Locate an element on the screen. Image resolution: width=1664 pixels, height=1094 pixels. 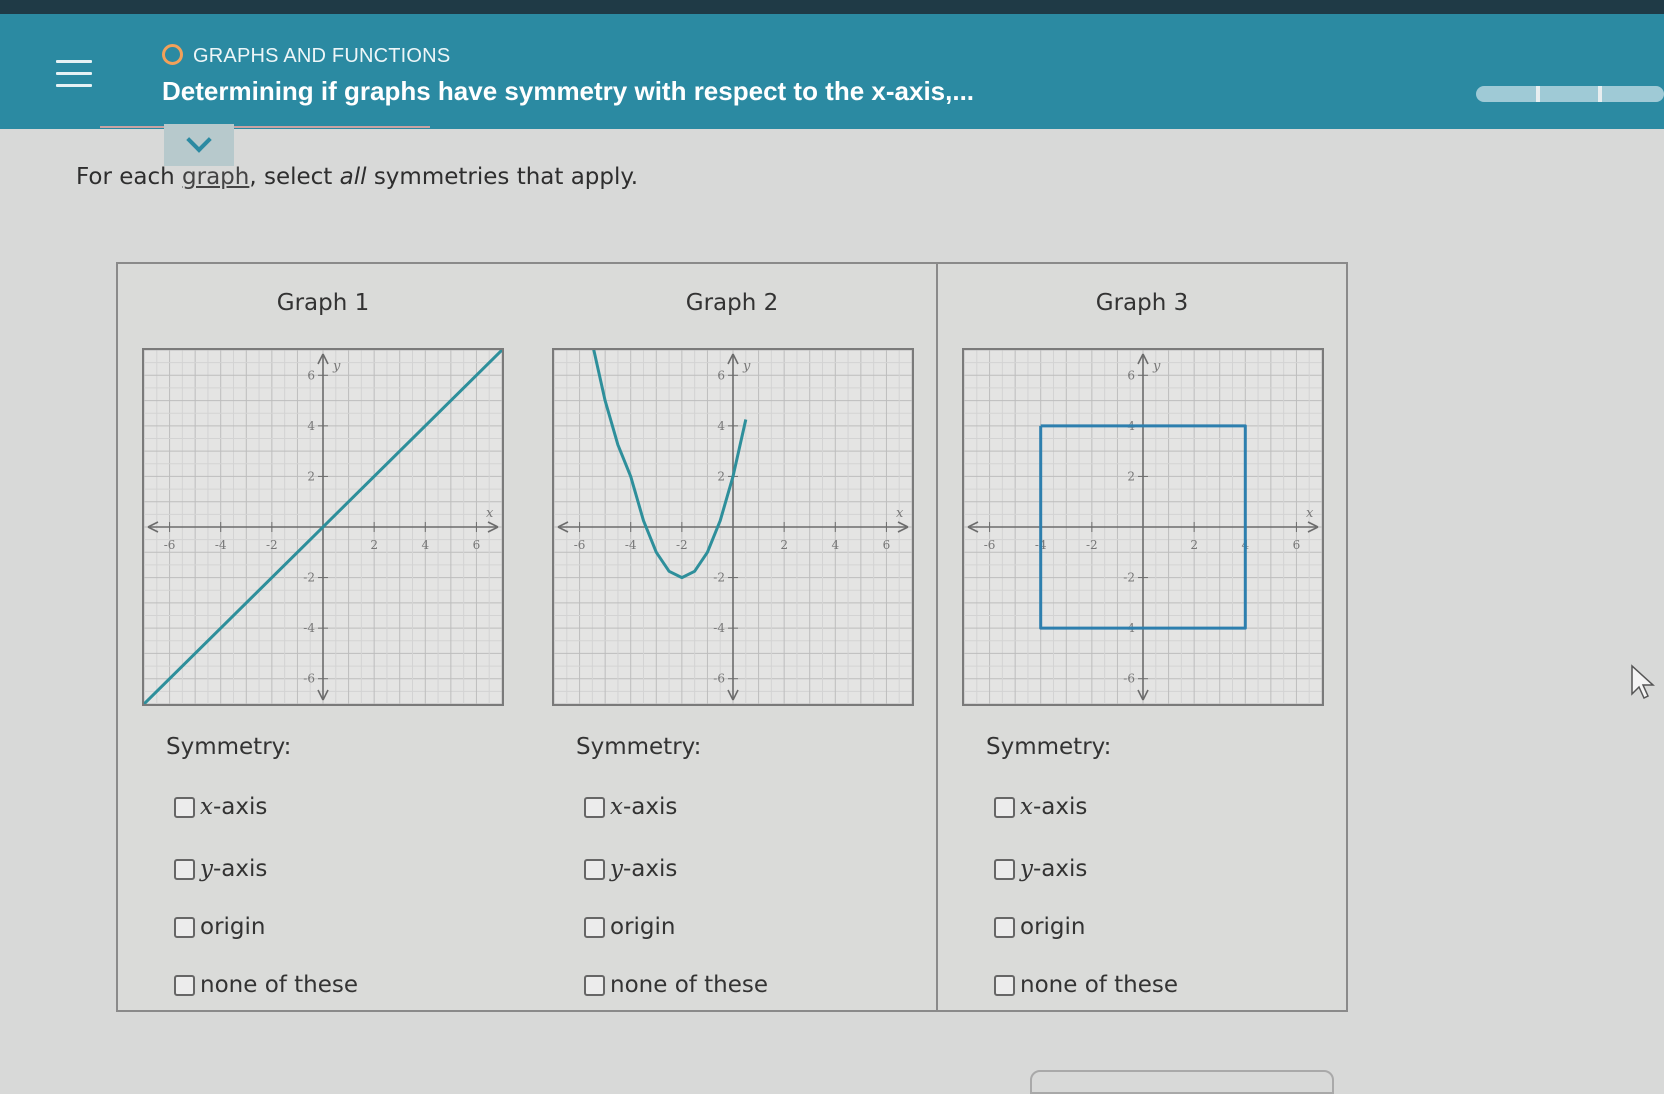
topic-category: GRAPHS AND FUNCTIONS is located at coordinates (306, 56).